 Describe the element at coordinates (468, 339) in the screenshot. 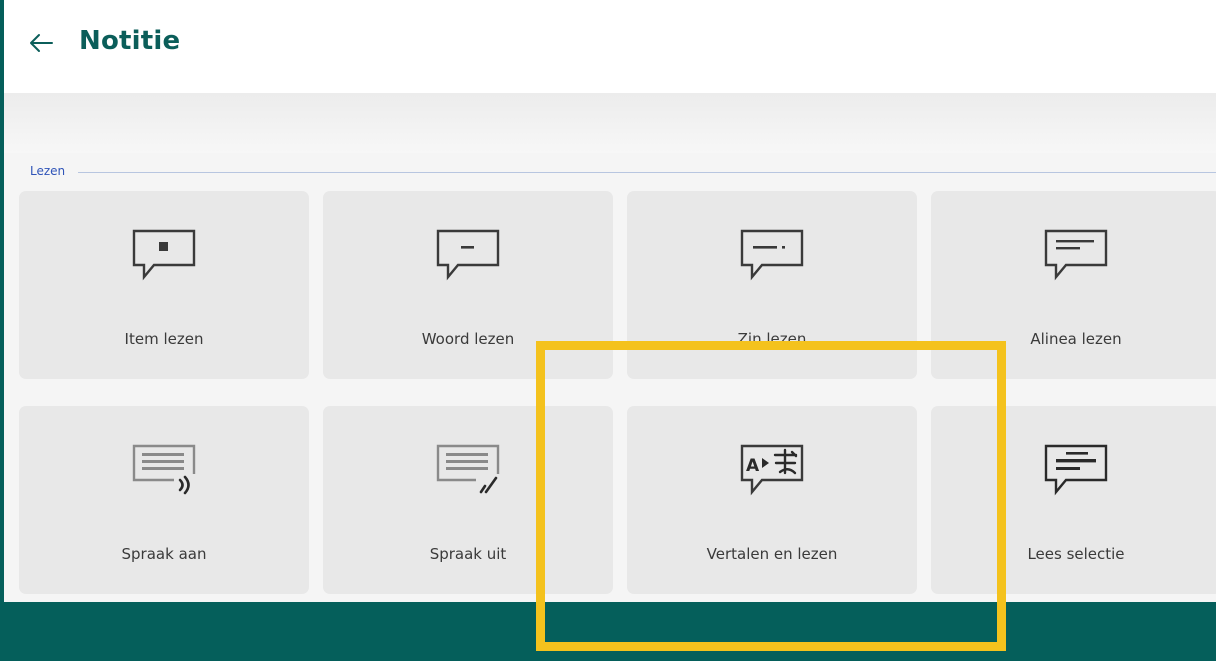

I see `tile-label: Woord lezen` at that location.